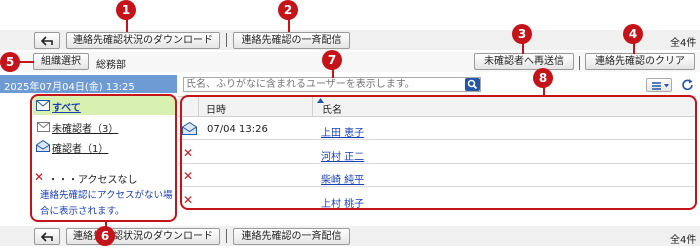 This screenshot has height=248, width=700. I want to click on clear-button: 連絡先確認のクリア, so click(640, 61).